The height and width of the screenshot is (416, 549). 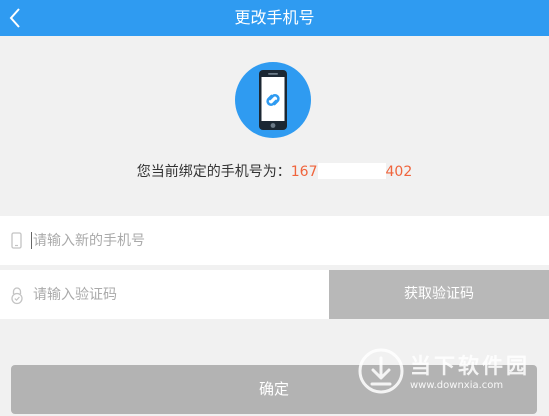 What do you see at coordinates (173, 240) in the screenshot?
I see `new-phone-input` at bounding box center [173, 240].